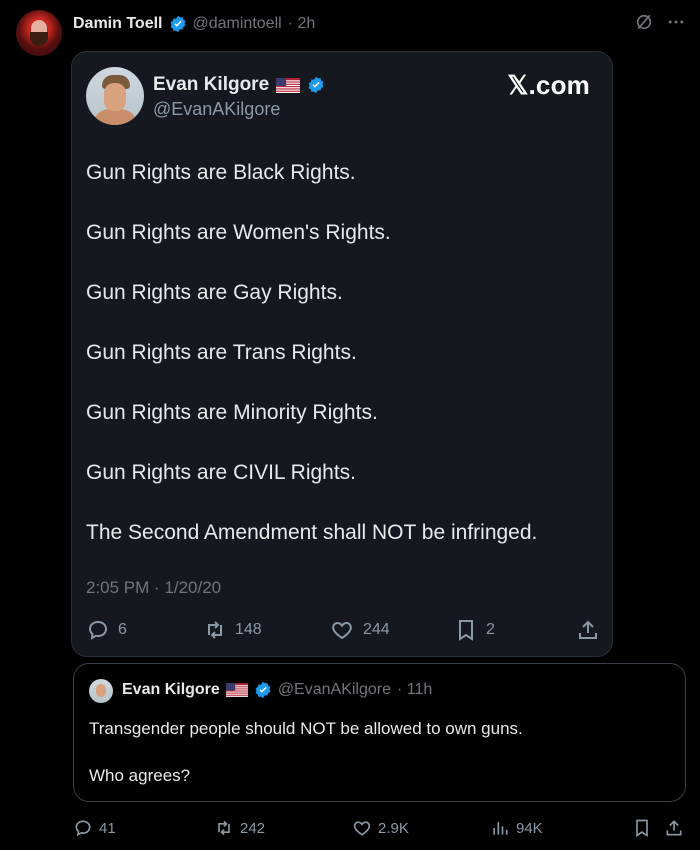  Describe the element at coordinates (221, 472) in the screenshot. I see `card-text-line: Gun Rights are CIVIL Rights.` at that location.